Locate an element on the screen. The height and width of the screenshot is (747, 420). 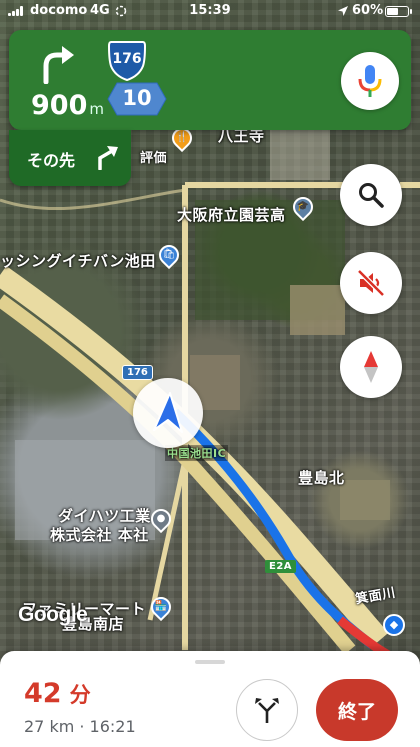
search-icon is located at coordinates (371, 195).